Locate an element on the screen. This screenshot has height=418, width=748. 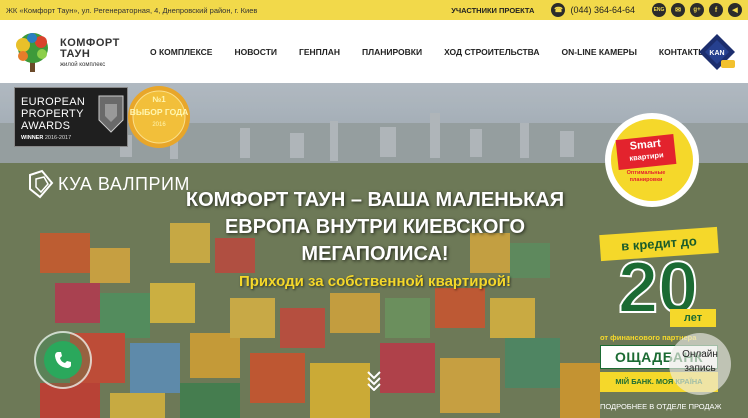
kan-logo: KAN is located at coordinates (717, 52).